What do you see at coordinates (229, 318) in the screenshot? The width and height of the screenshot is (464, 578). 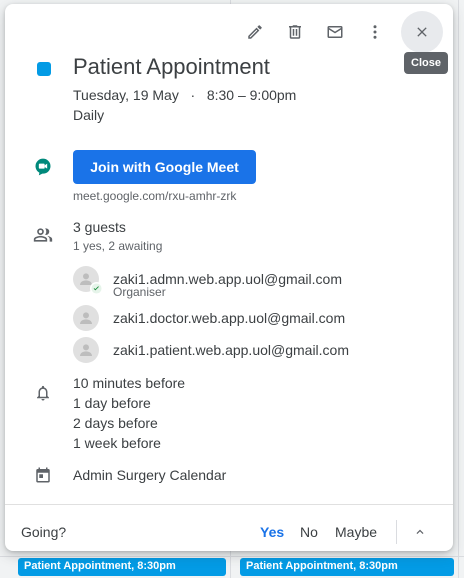 I see `guest-email: zaki1.doctor.web.app.uol@gmail.com` at bounding box center [229, 318].